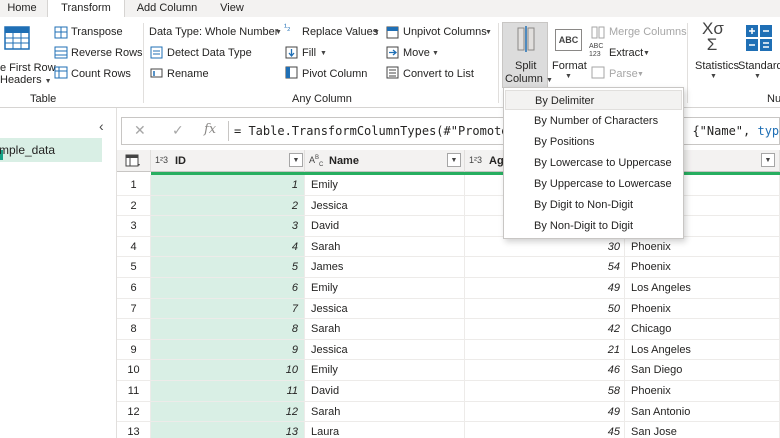  Describe the element at coordinates (228, 430) in the screenshot. I see `cell-id: 13` at that location.